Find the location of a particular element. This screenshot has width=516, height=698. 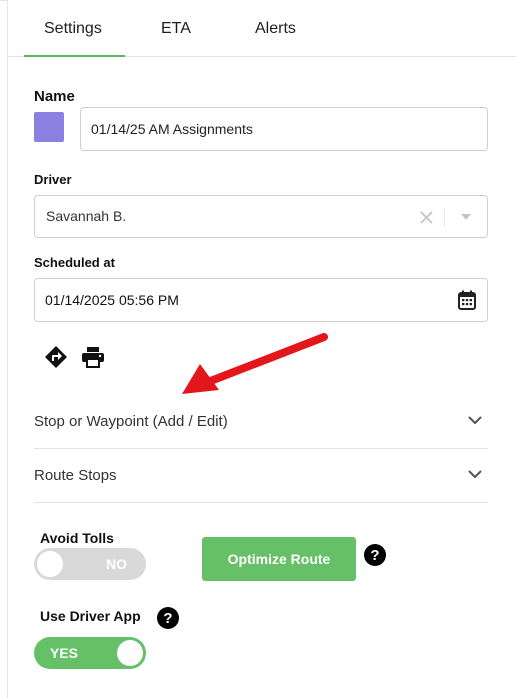

scheduled-input-value: 01/14/2025 05:56 PM is located at coordinates (112, 300).